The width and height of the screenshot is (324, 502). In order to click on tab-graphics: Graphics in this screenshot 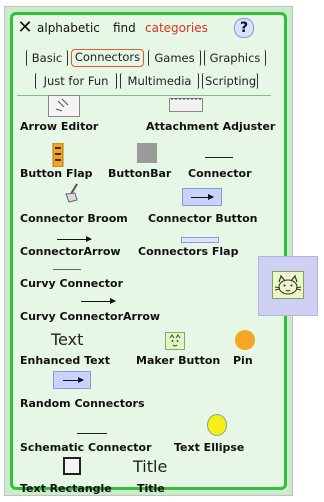, I will do `click(235, 58)`.